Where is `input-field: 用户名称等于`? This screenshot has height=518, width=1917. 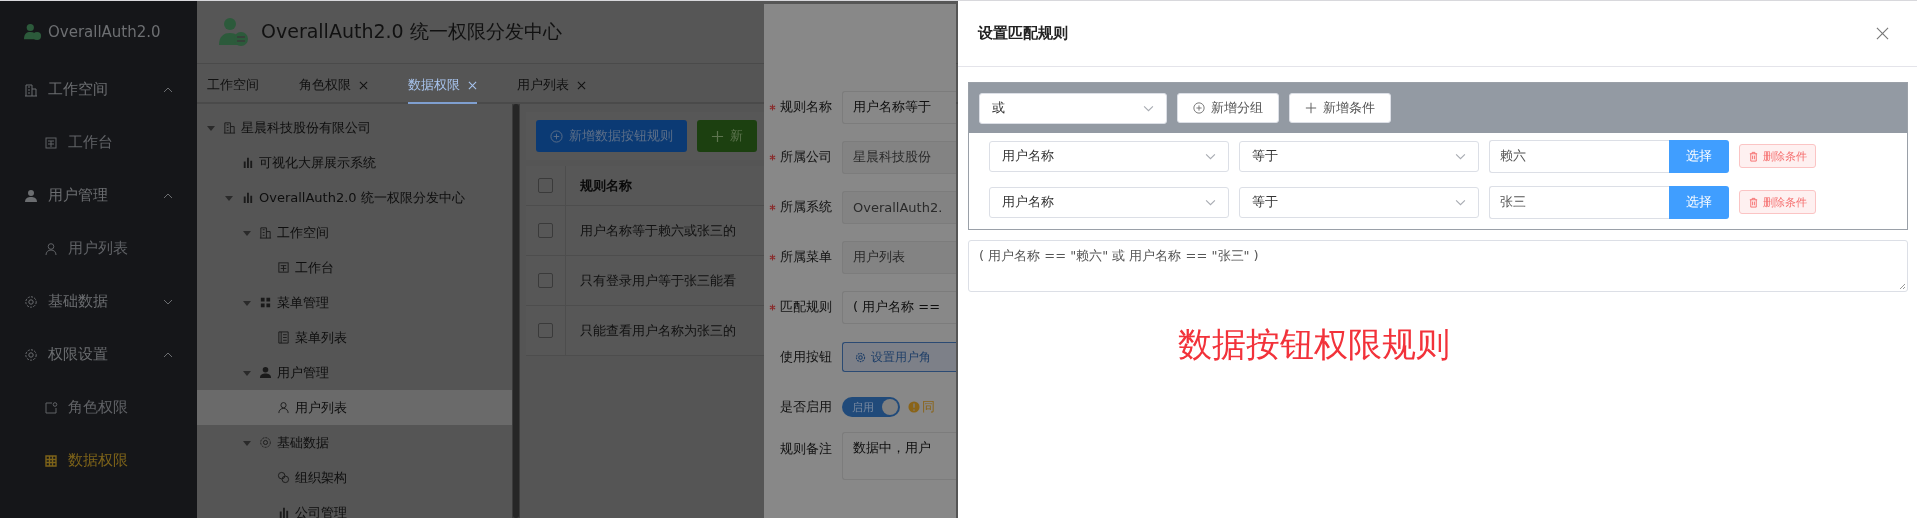
input-field: 用户名称等于 is located at coordinates (899, 107).